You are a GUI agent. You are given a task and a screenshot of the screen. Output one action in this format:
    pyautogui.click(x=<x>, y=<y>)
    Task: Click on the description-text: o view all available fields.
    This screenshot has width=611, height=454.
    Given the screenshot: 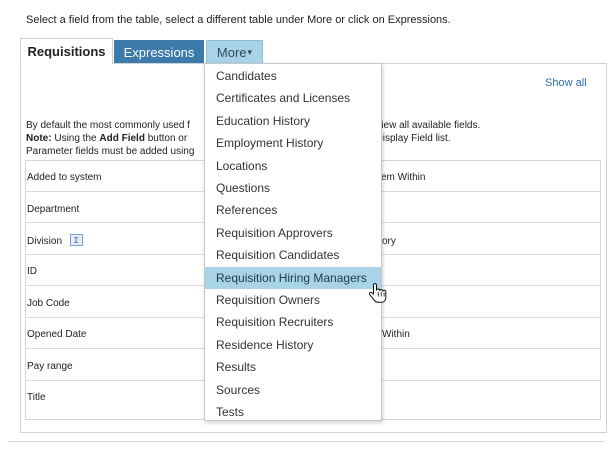 What is the action you would take?
    pyautogui.click(x=424, y=125)
    